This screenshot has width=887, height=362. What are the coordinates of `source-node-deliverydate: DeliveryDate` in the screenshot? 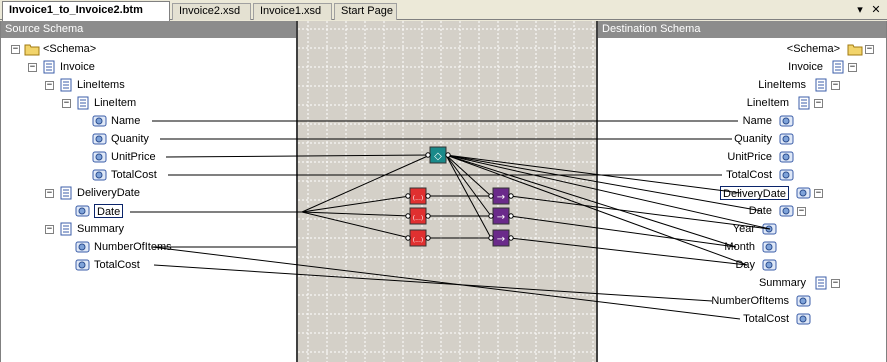 It's located at (108, 193).